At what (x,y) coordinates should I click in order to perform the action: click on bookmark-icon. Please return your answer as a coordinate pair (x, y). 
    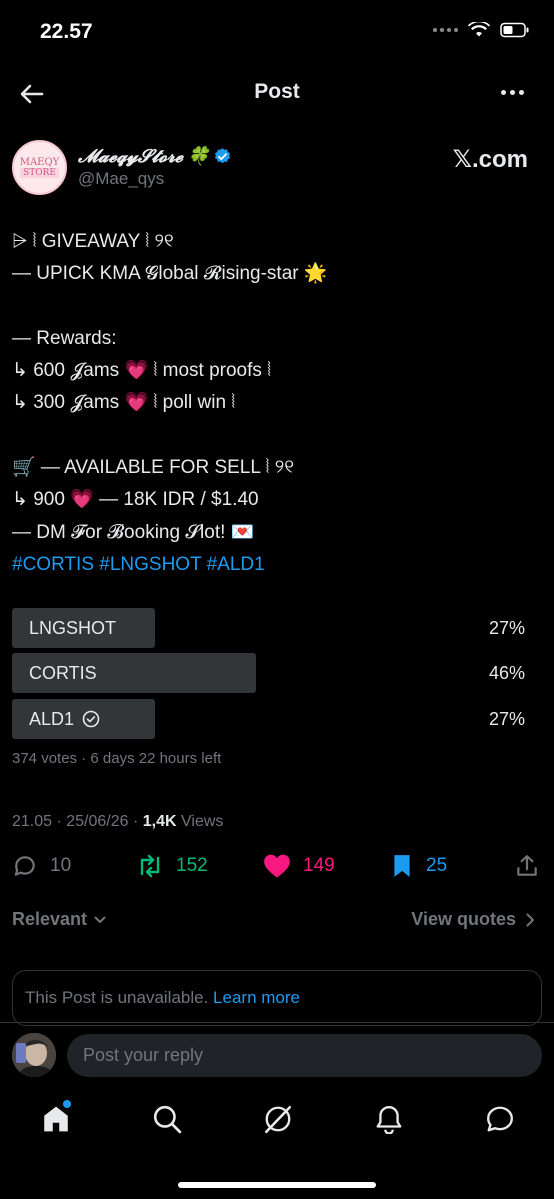
    Looking at the image, I should click on (402, 866).